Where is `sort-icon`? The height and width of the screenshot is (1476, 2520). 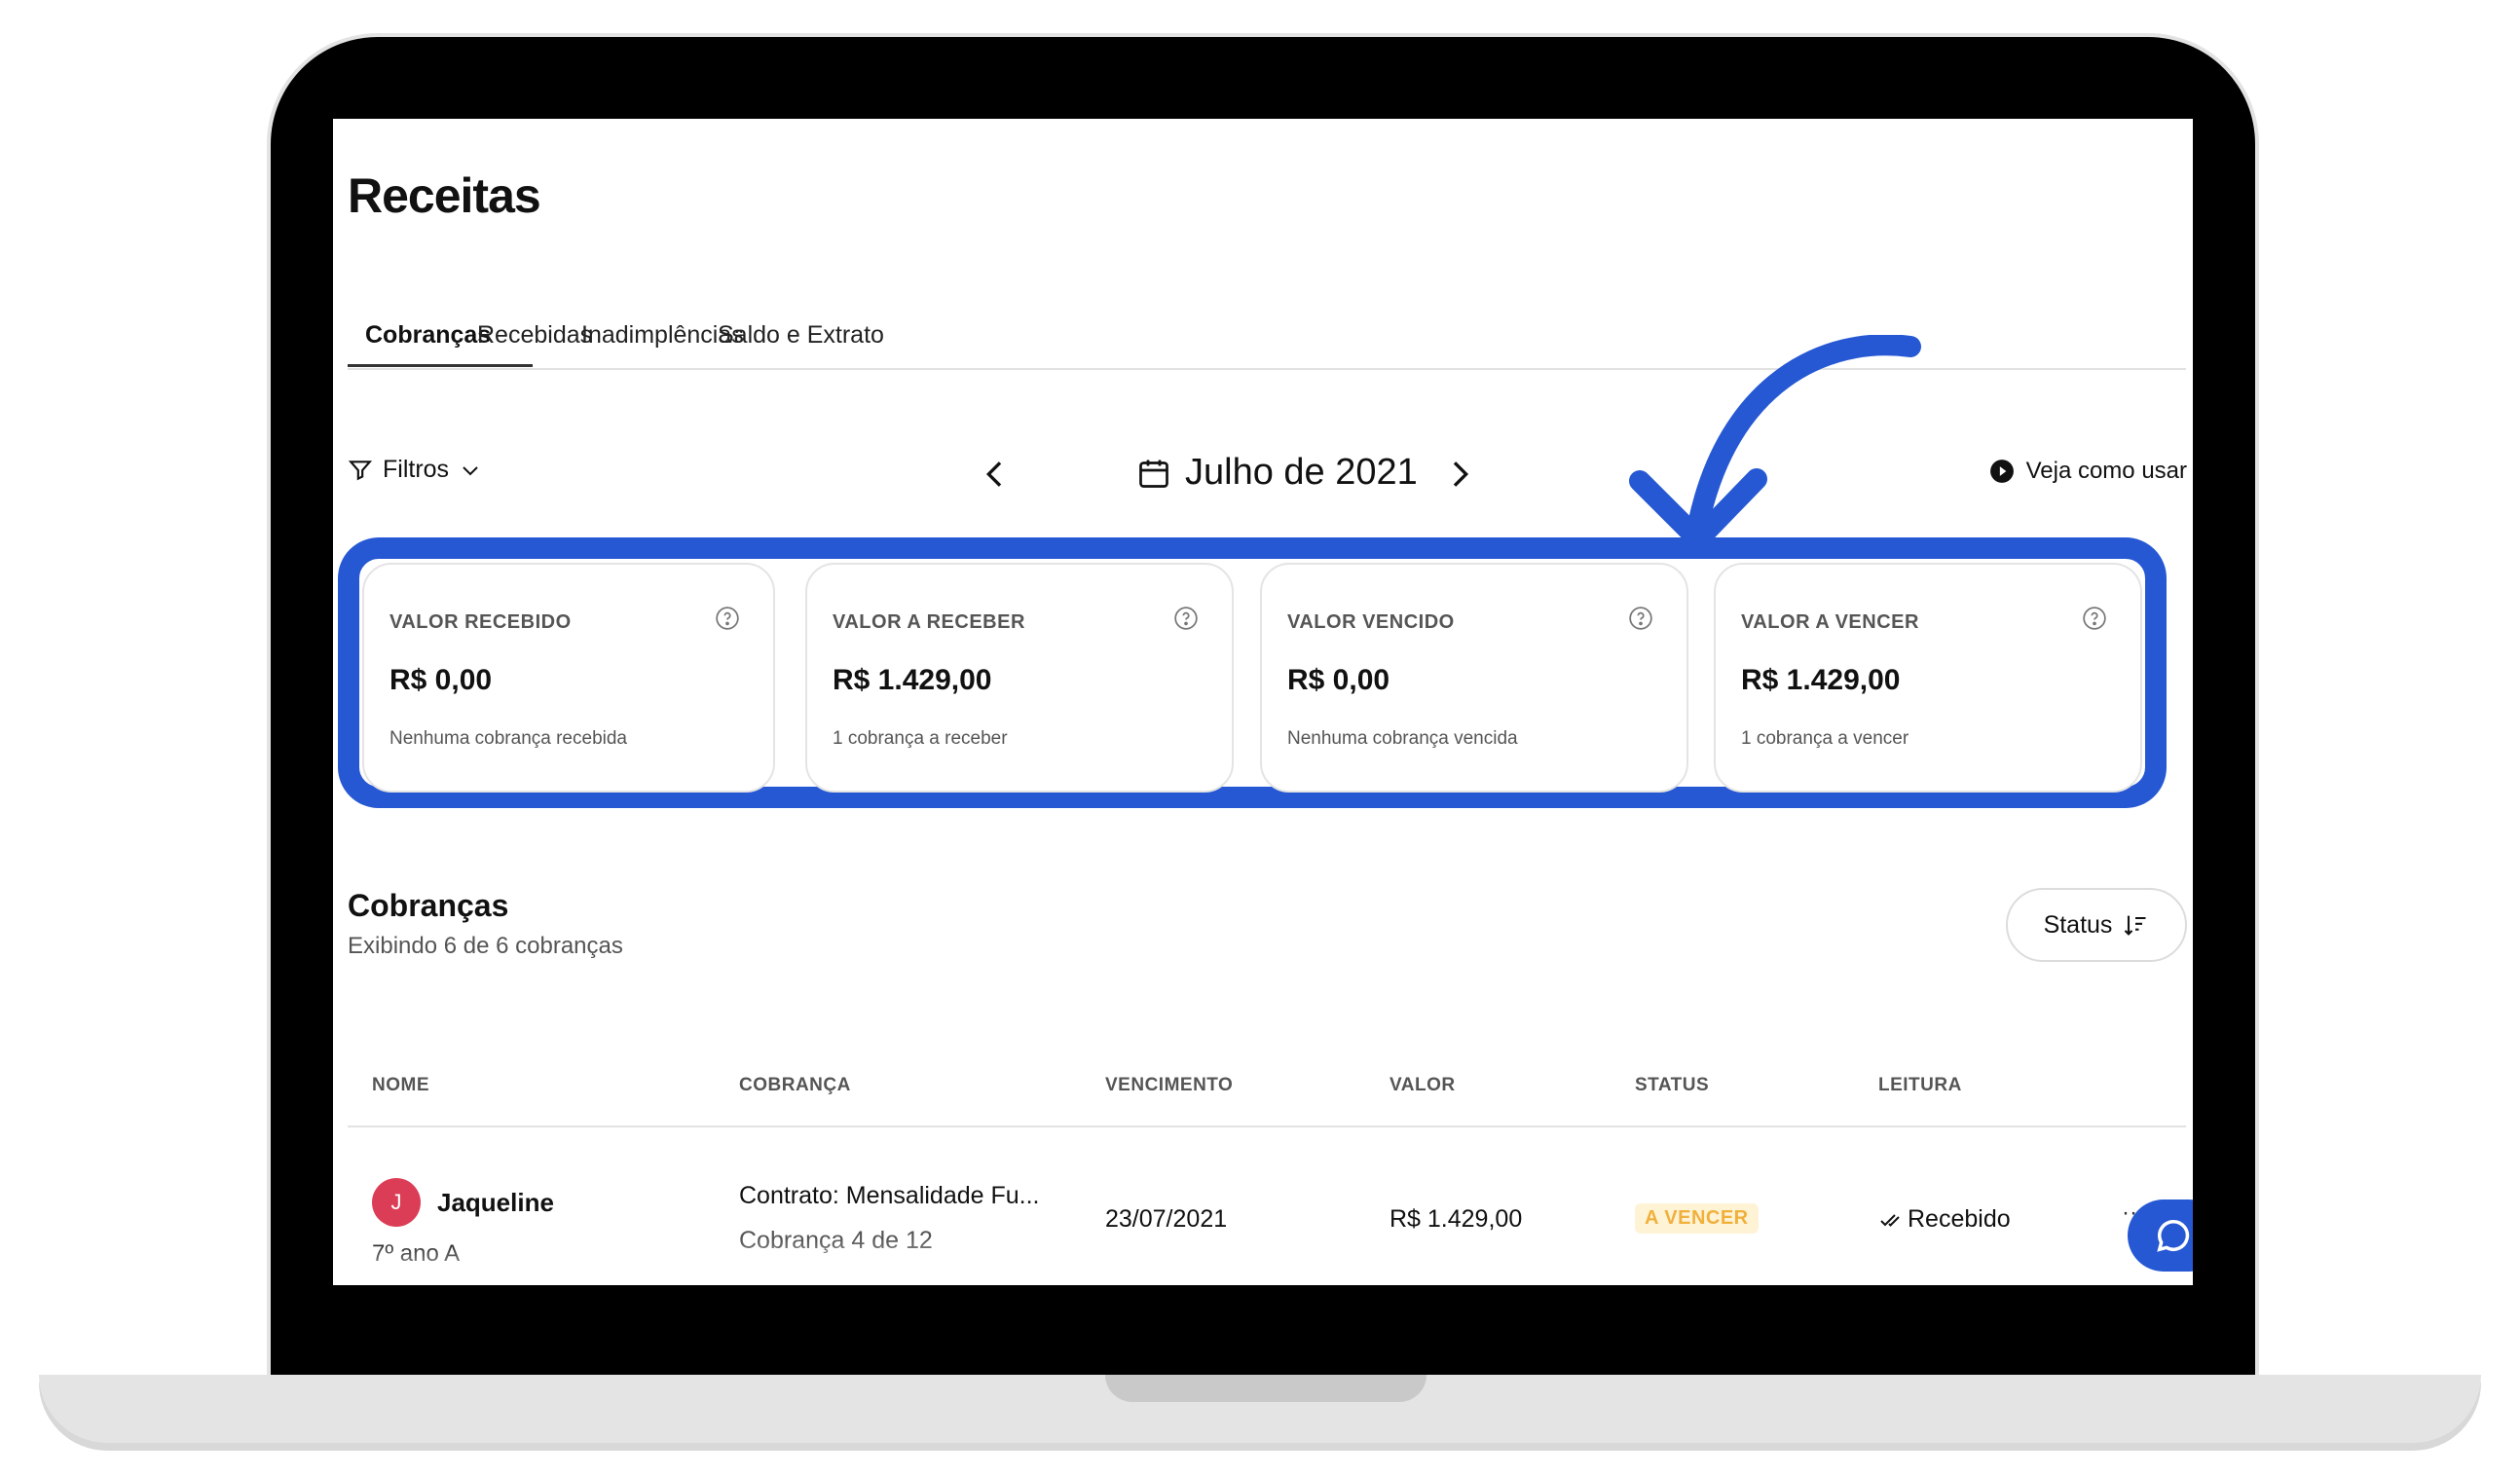
sort-icon is located at coordinates (2135, 925).